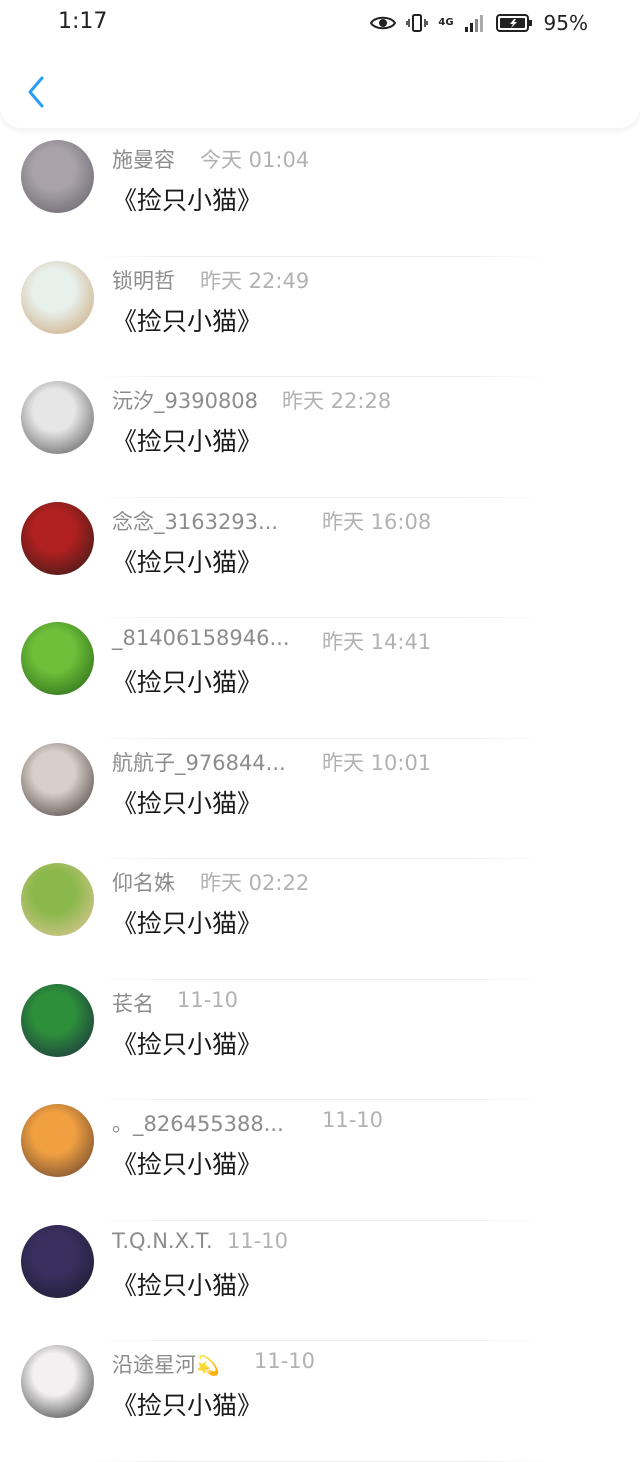  I want to click on comment-time: 昨天 14:41, so click(377, 642).